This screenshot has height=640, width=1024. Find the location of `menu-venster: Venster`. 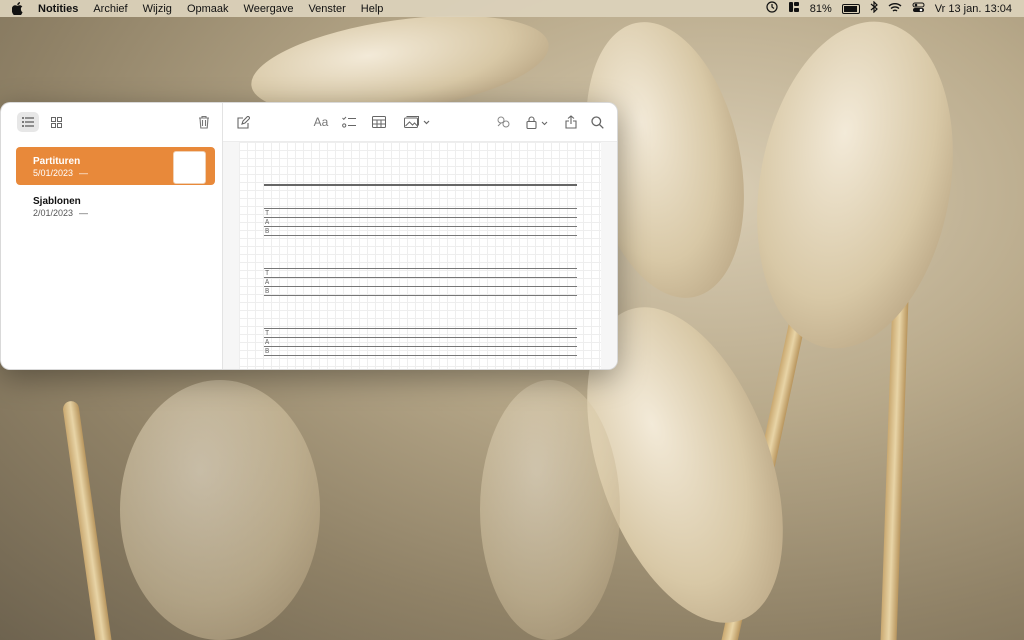

menu-venster: Venster is located at coordinates (326, 9).